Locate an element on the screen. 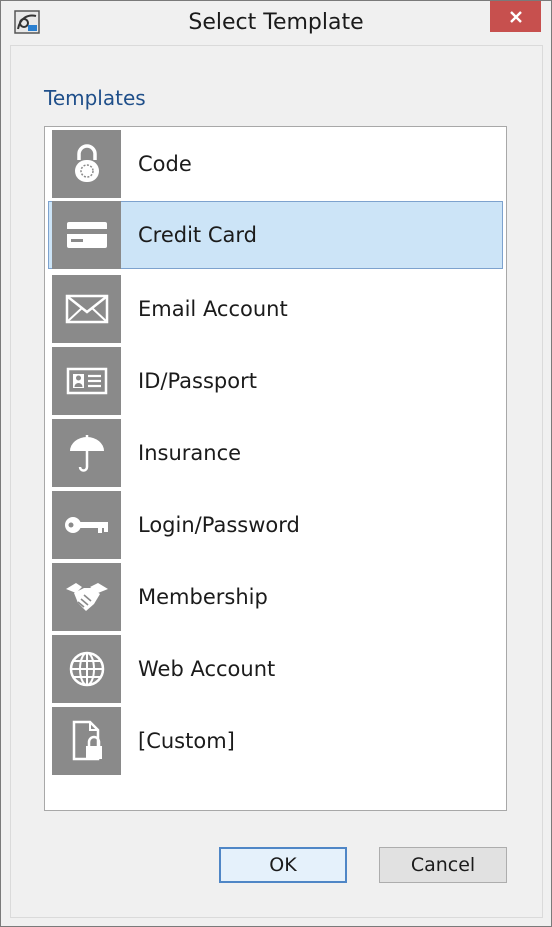  document-lock-icon is located at coordinates (86, 741).